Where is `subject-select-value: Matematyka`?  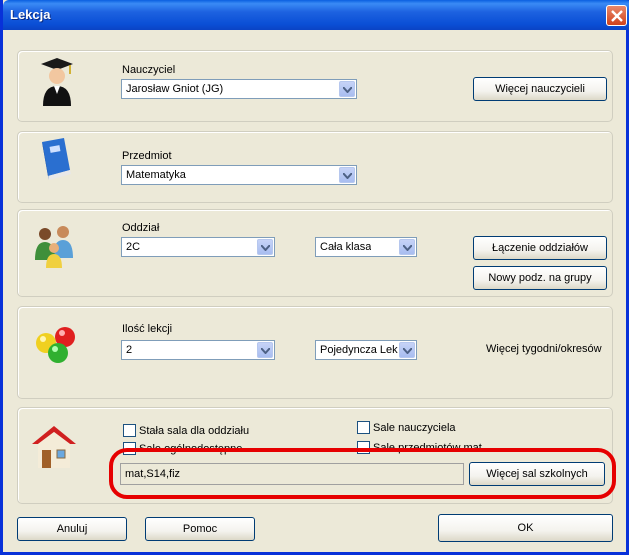 subject-select-value: Matematyka is located at coordinates (156, 175).